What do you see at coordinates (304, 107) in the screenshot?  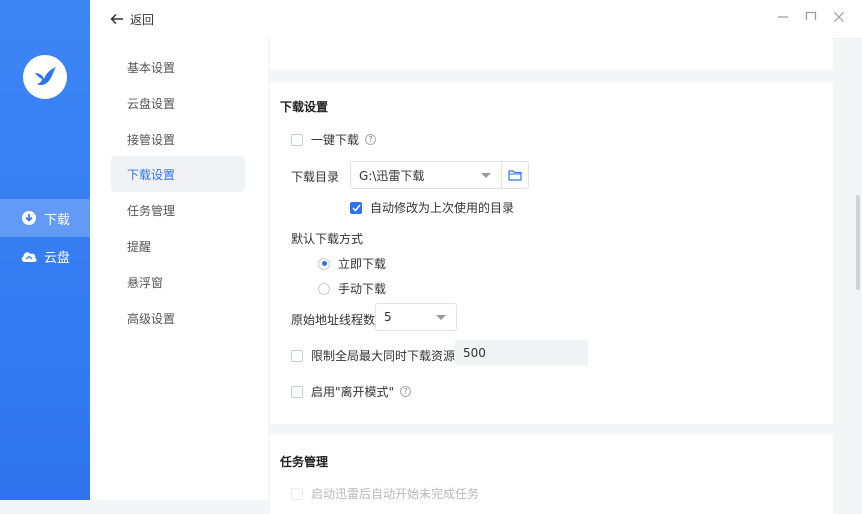 I see `section-title: 下载设置` at bounding box center [304, 107].